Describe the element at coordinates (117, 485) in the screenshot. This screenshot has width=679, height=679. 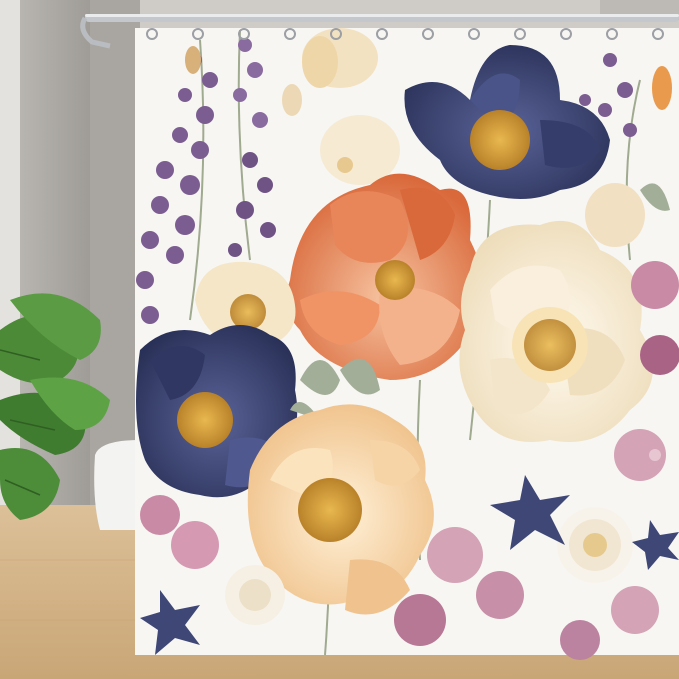
I see `bathtub` at that location.